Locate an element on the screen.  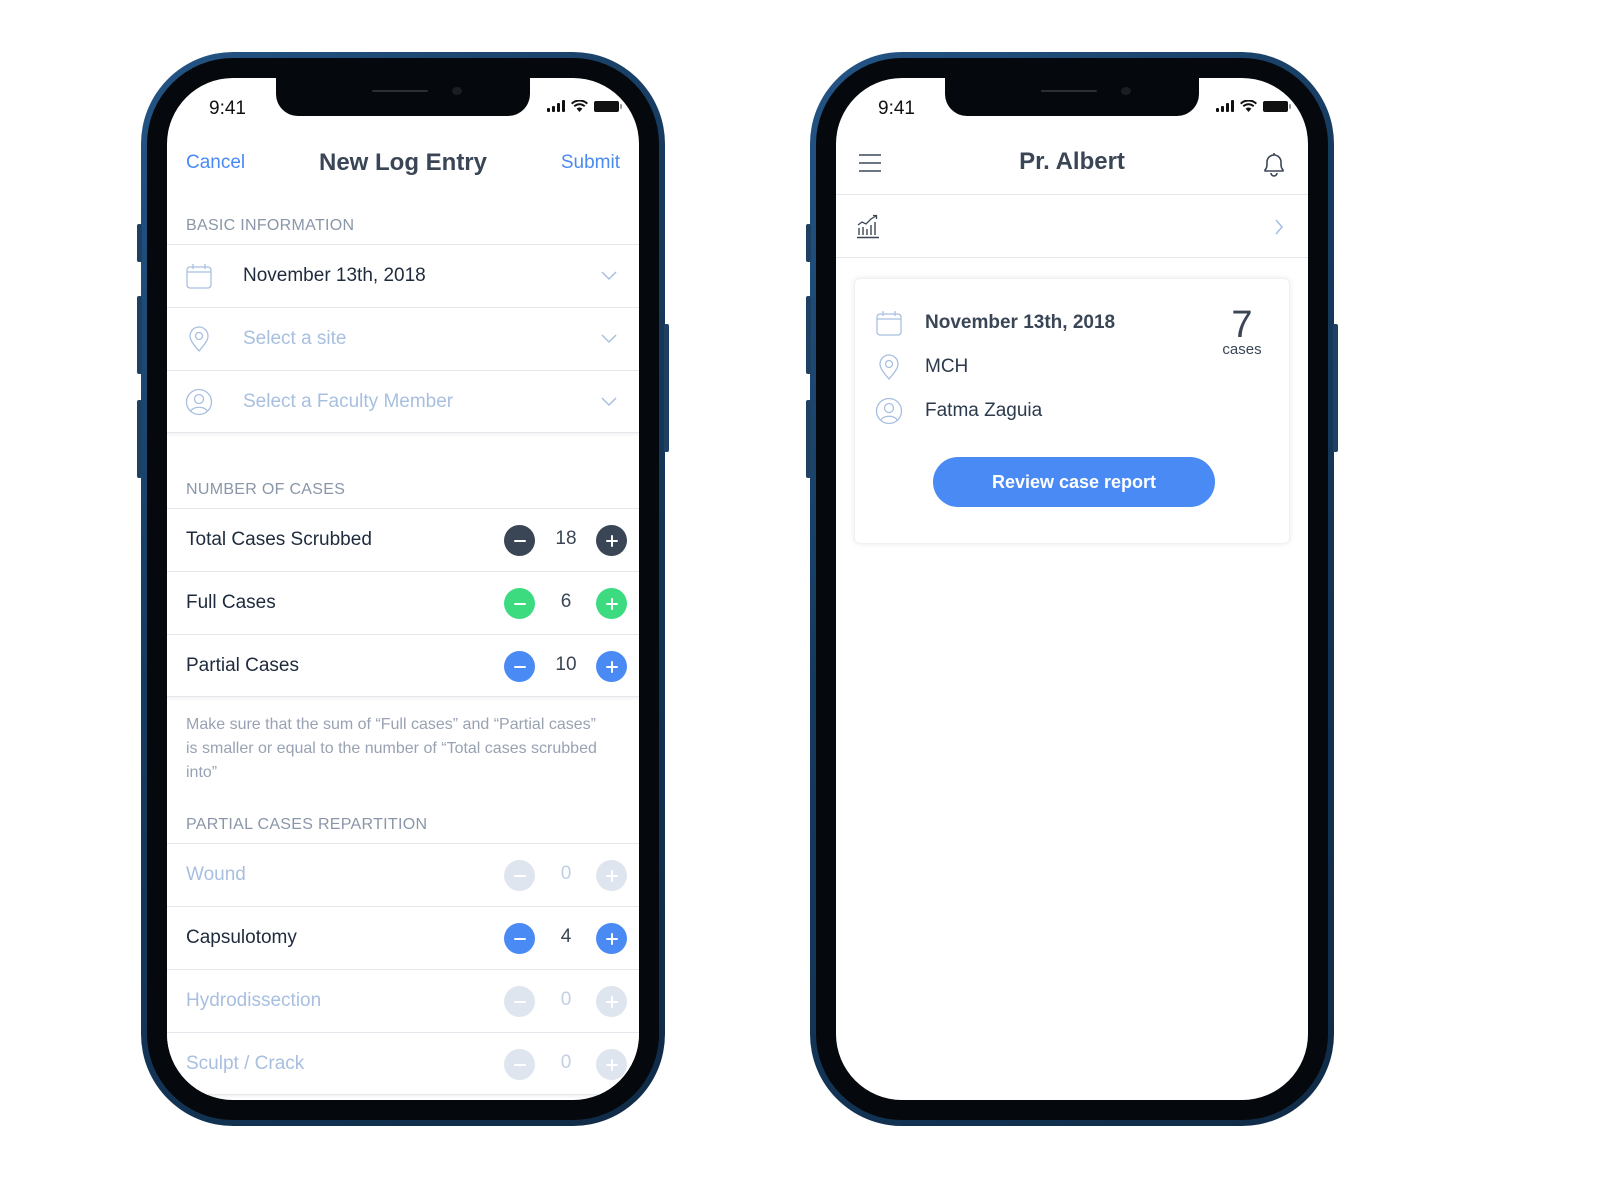
counter-row: Capsulotomy 4 is located at coordinates (403, 937).